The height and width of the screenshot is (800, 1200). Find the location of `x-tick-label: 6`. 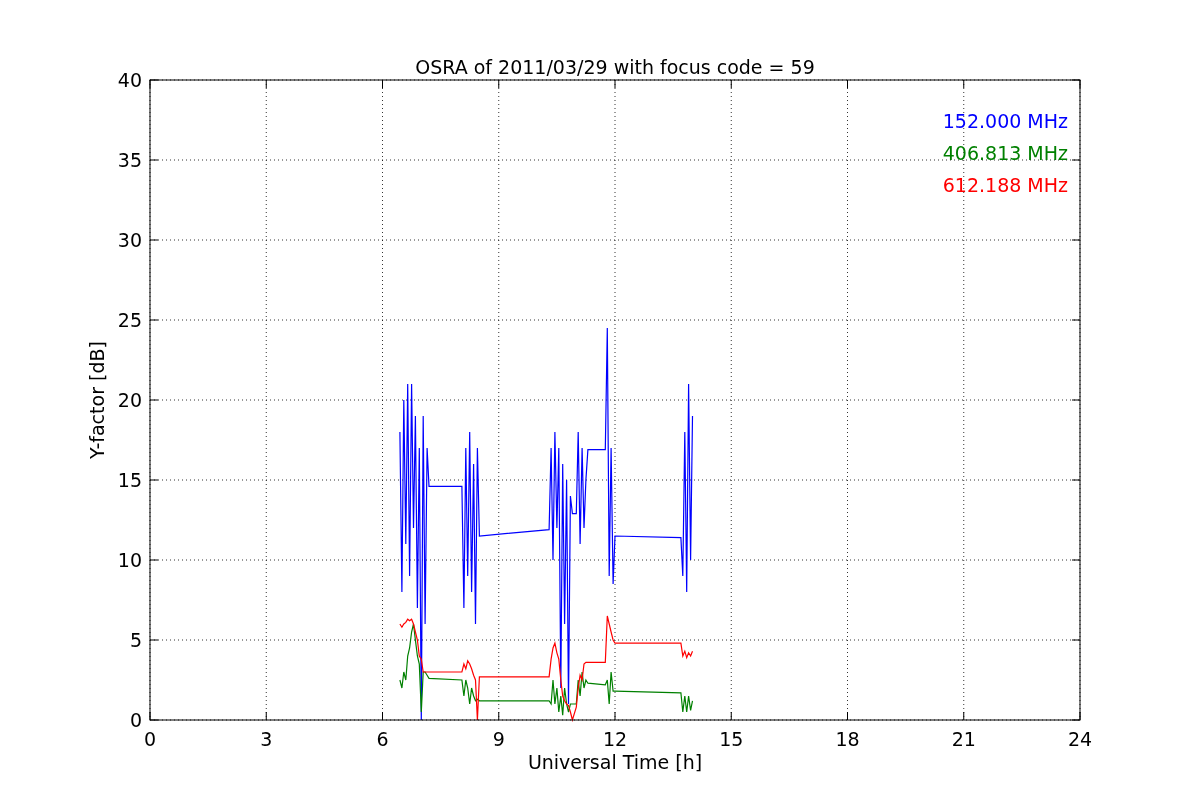

x-tick-label: 6 is located at coordinates (382, 739).